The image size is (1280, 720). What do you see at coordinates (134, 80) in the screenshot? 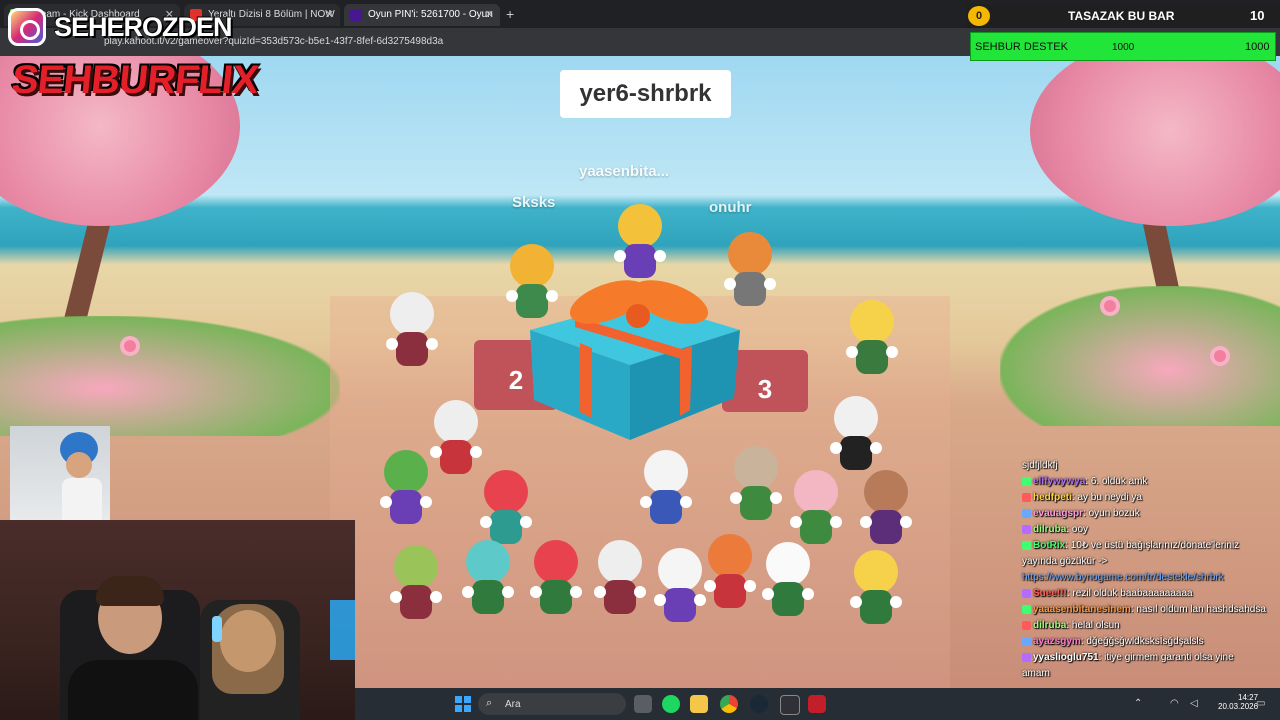
I see `channel-brand-logo: SEHBURFLIX` at bounding box center [134, 80].